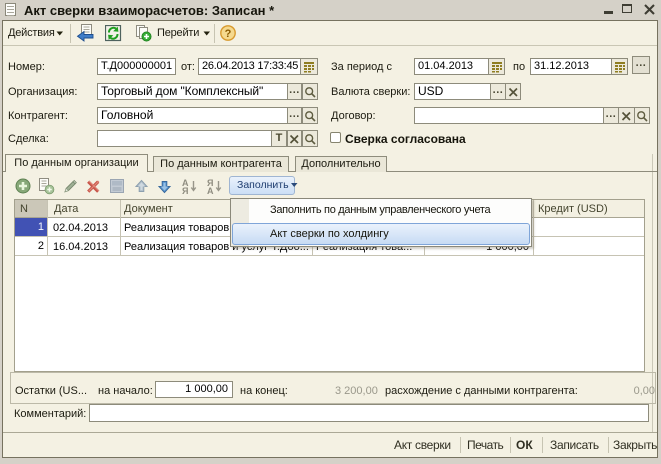 This screenshot has height=464, width=661. Describe the element at coordinates (210, 190) in the screenshot. I see `svg-text: А` at that location.